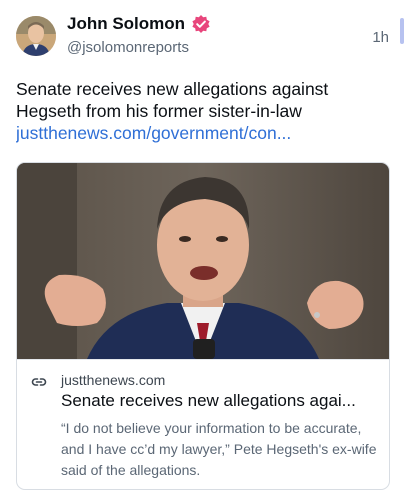  What do you see at coordinates (402, 31) in the screenshot?
I see `scrollbar-thumb` at bounding box center [402, 31].